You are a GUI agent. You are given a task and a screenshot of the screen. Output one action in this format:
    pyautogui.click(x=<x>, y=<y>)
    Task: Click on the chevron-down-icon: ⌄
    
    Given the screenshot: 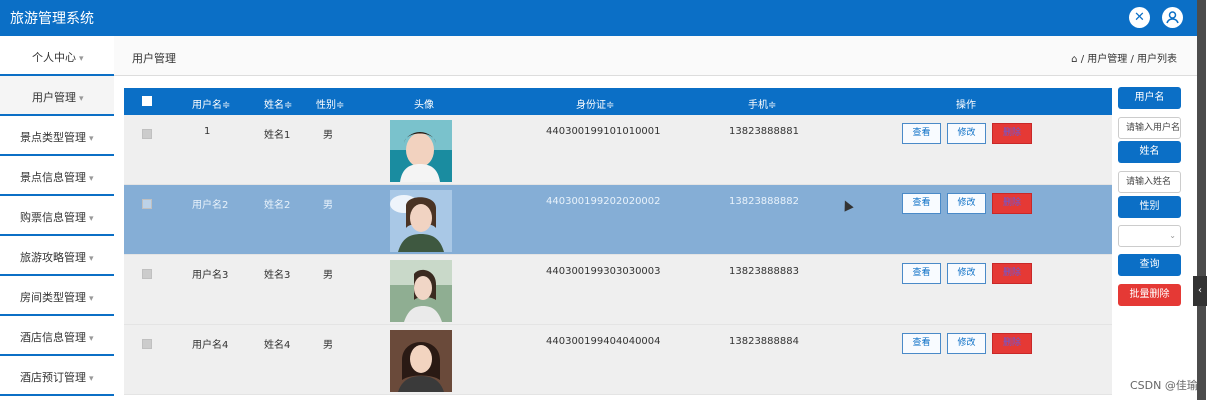 What is the action you would take?
    pyautogui.click(x=1172, y=235)
    